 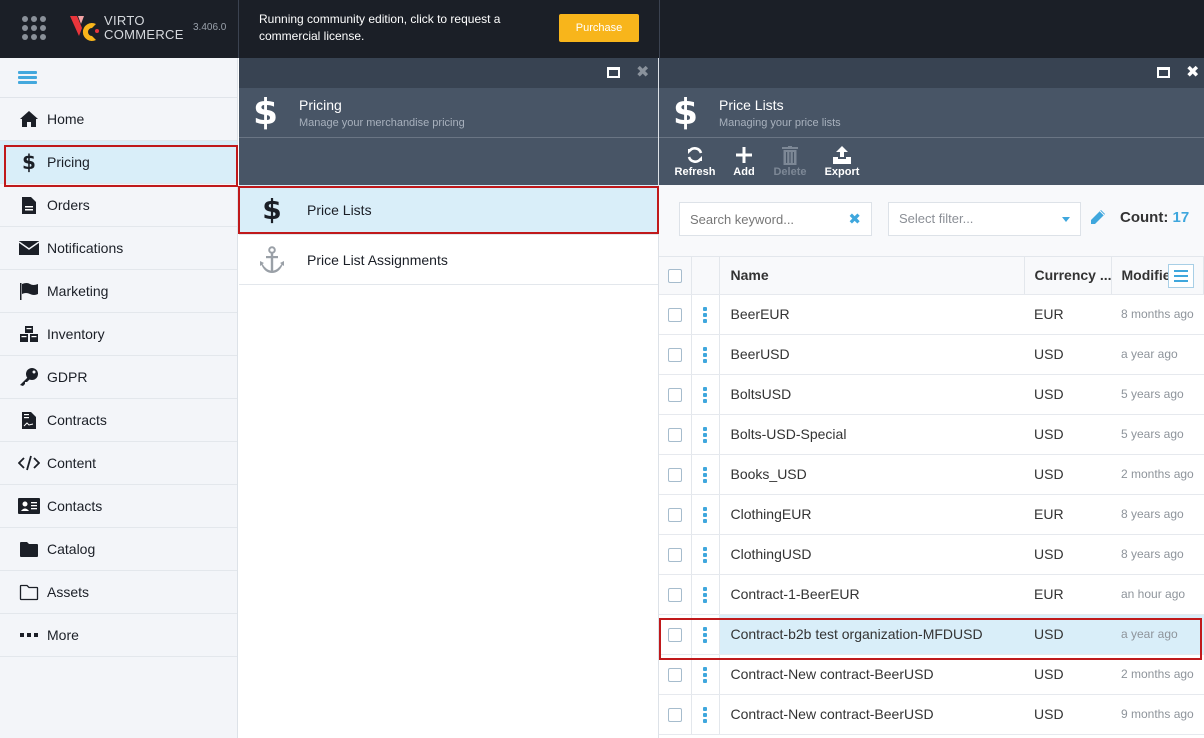 I want to click on select-all-checkbox, so click(x=674, y=276).